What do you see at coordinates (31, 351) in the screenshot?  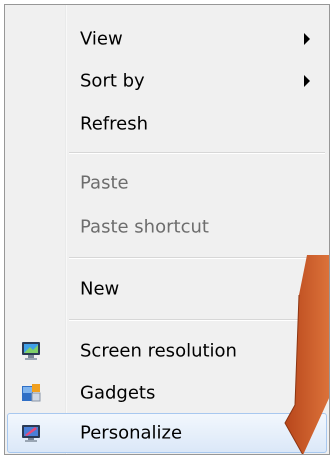 I see `monitor-icon` at bounding box center [31, 351].